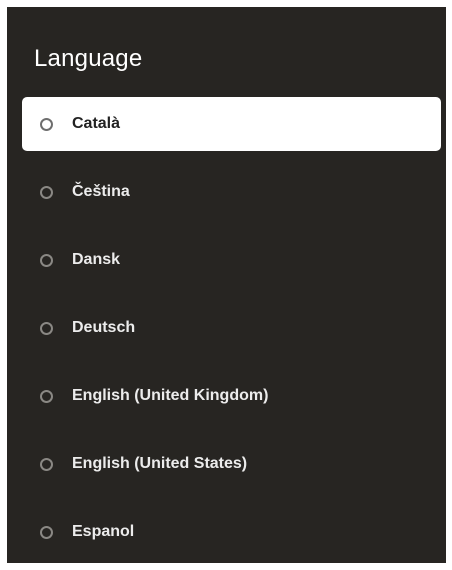 This screenshot has height=570, width=452. What do you see at coordinates (231, 124) in the screenshot?
I see `language-option-catala: Català` at bounding box center [231, 124].